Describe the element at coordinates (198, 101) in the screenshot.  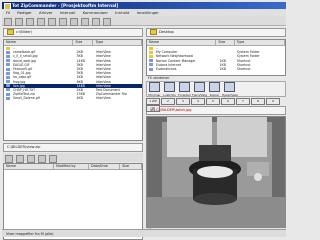
I see `tab-4: 4` at that location.